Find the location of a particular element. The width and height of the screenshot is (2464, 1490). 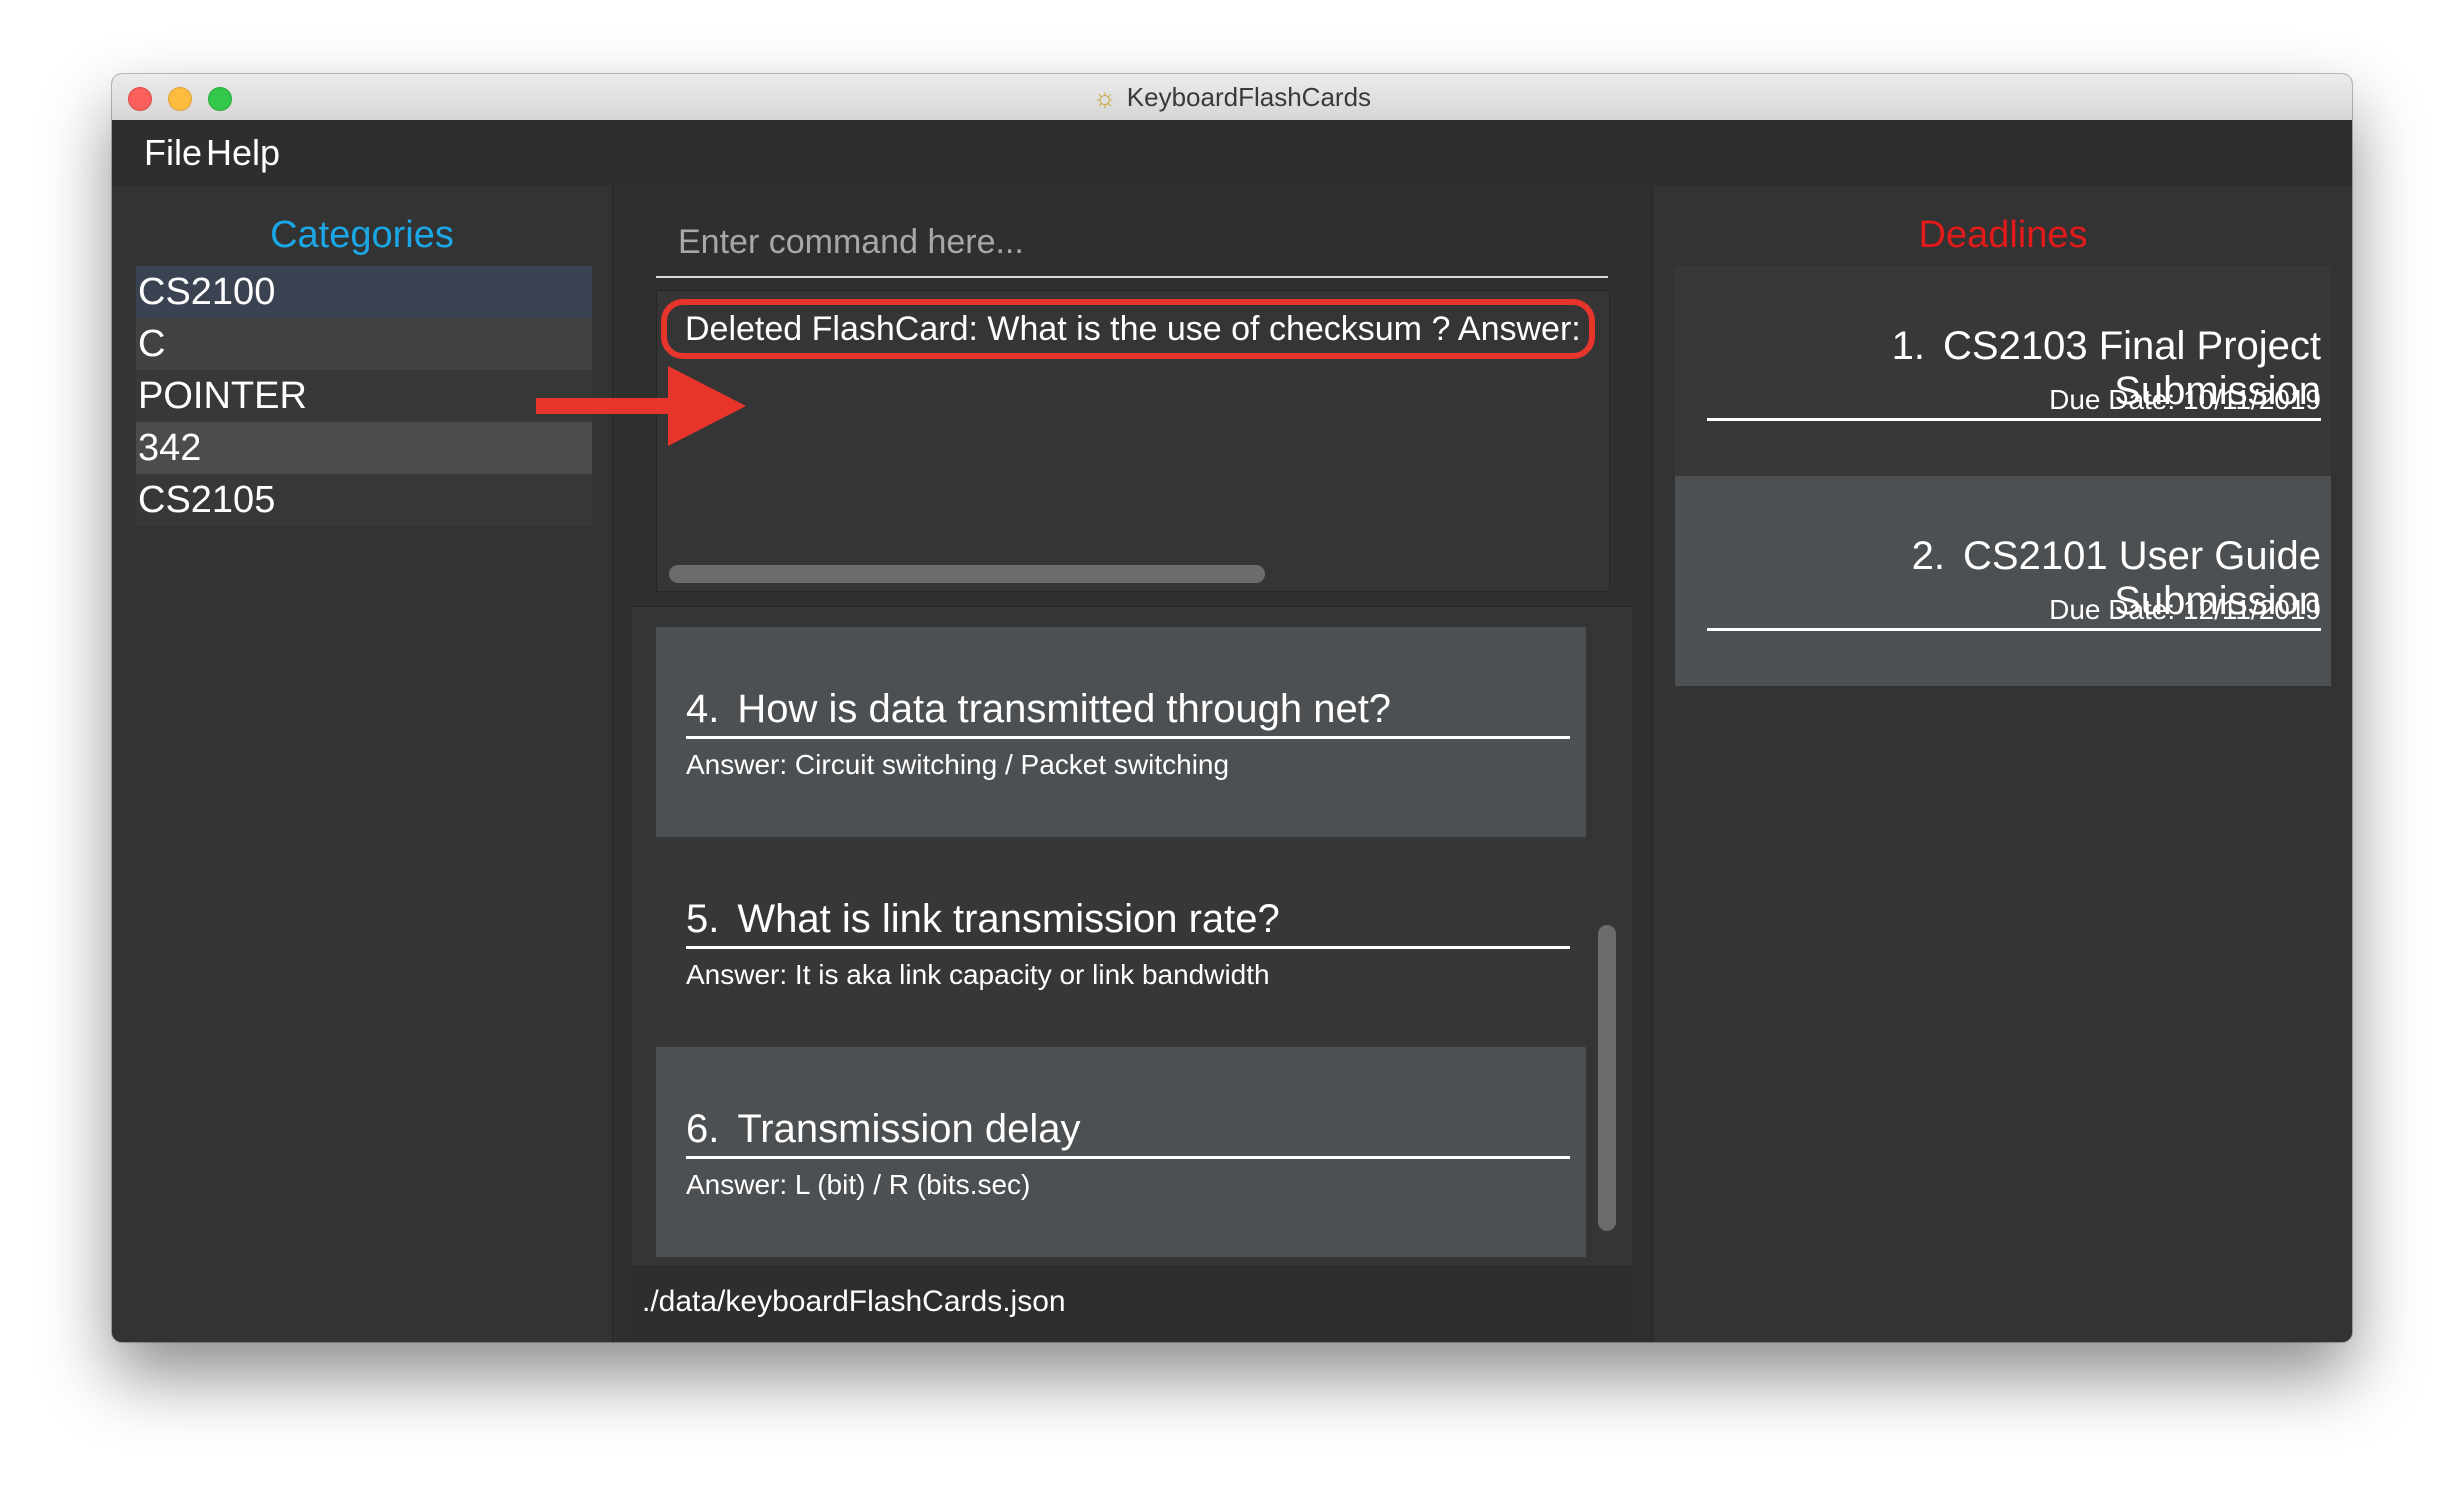

flashcard-question: What is link transmission rate? is located at coordinates (1008, 919).